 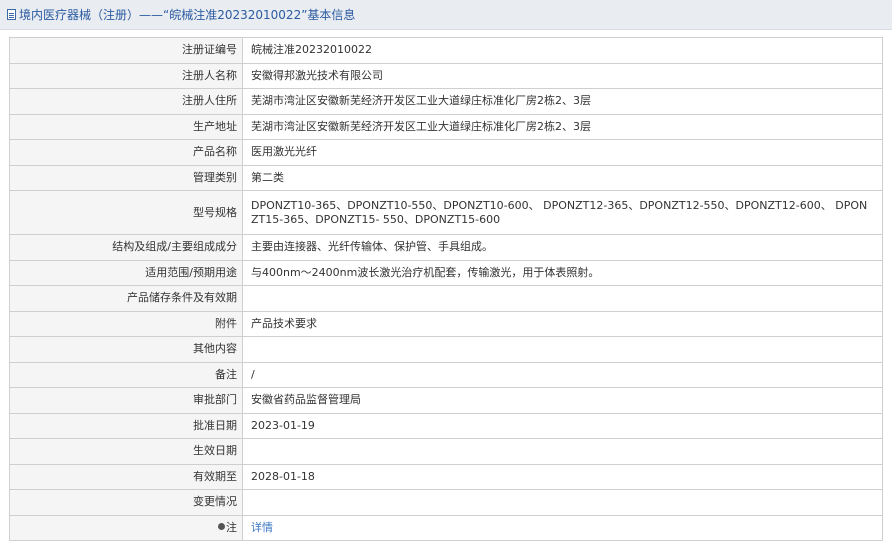 I want to click on row-label: 其他内容, so click(x=126, y=349).